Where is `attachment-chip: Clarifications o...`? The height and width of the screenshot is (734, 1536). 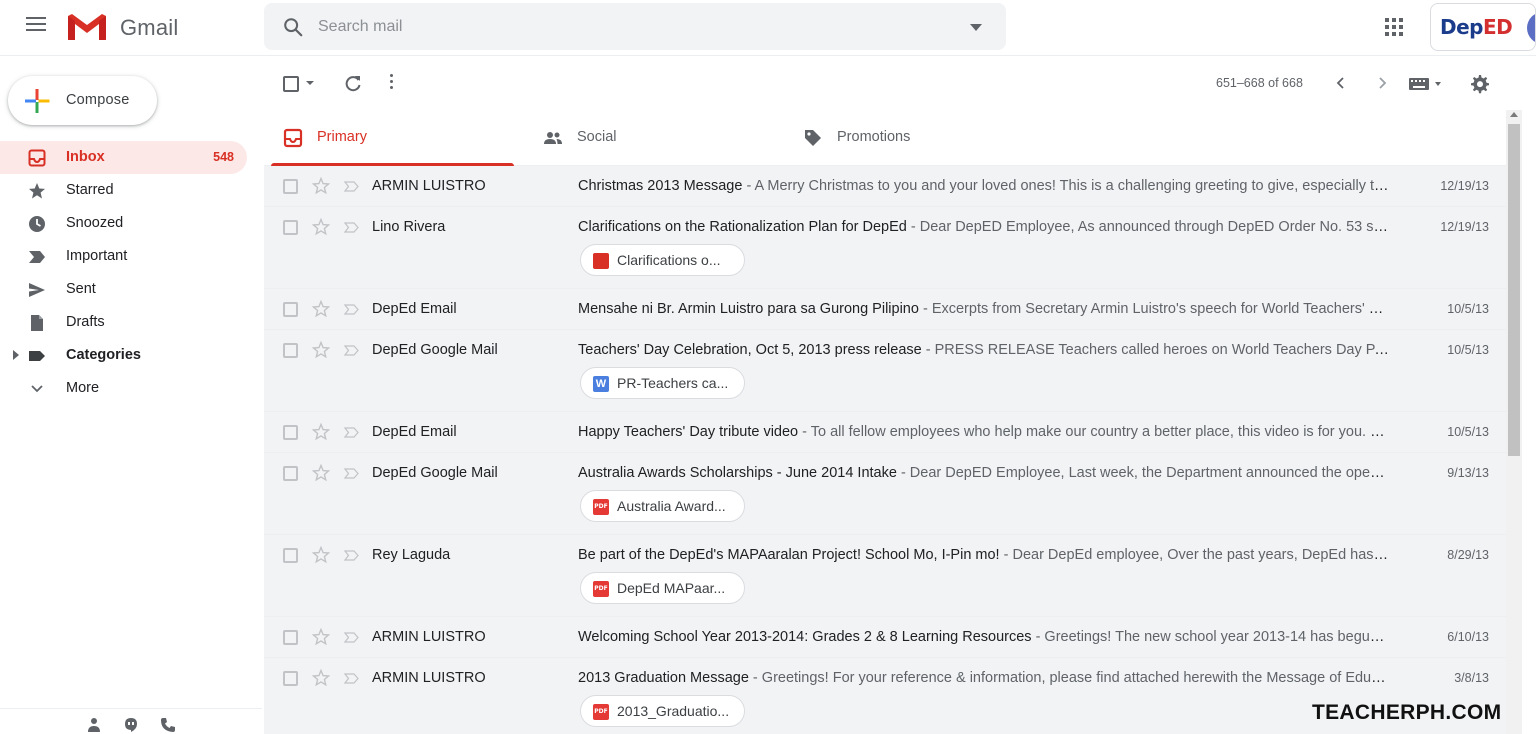
attachment-chip: Clarifications o... is located at coordinates (662, 260).